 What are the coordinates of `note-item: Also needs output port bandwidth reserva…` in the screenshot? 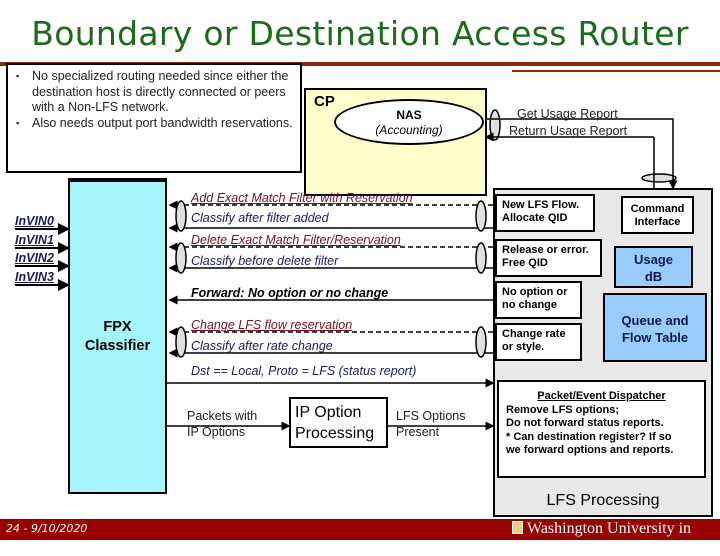 It's located at (155, 124).